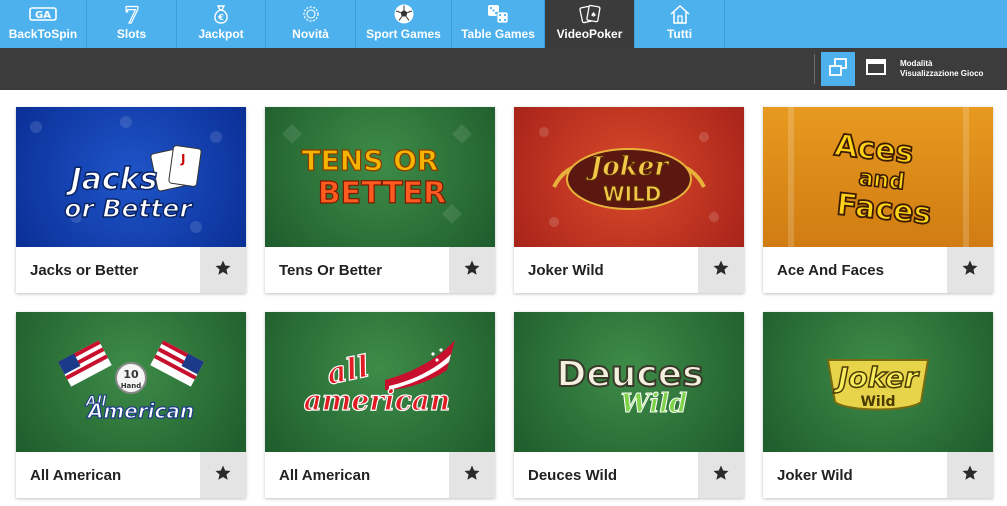  I want to click on game-thumbnail: 10 Hand All American, so click(131, 382).